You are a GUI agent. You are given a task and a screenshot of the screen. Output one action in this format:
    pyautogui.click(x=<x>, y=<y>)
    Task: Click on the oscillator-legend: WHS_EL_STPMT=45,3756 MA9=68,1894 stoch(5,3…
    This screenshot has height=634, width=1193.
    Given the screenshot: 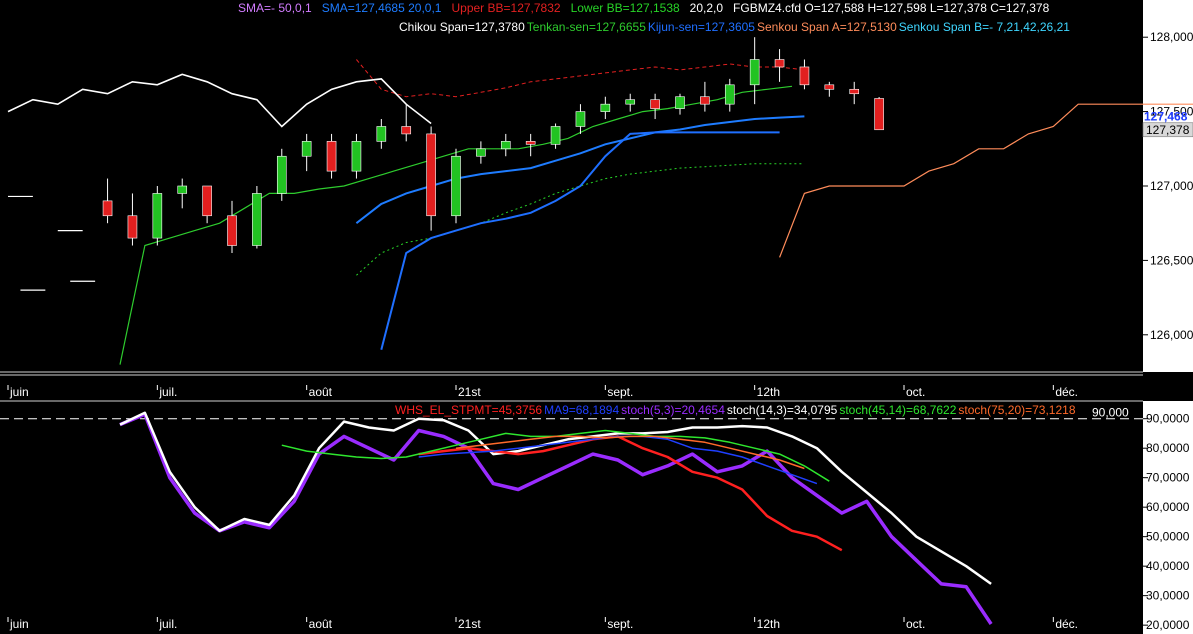 What is the action you would take?
    pyautogui.click(x=735, y=410)
    